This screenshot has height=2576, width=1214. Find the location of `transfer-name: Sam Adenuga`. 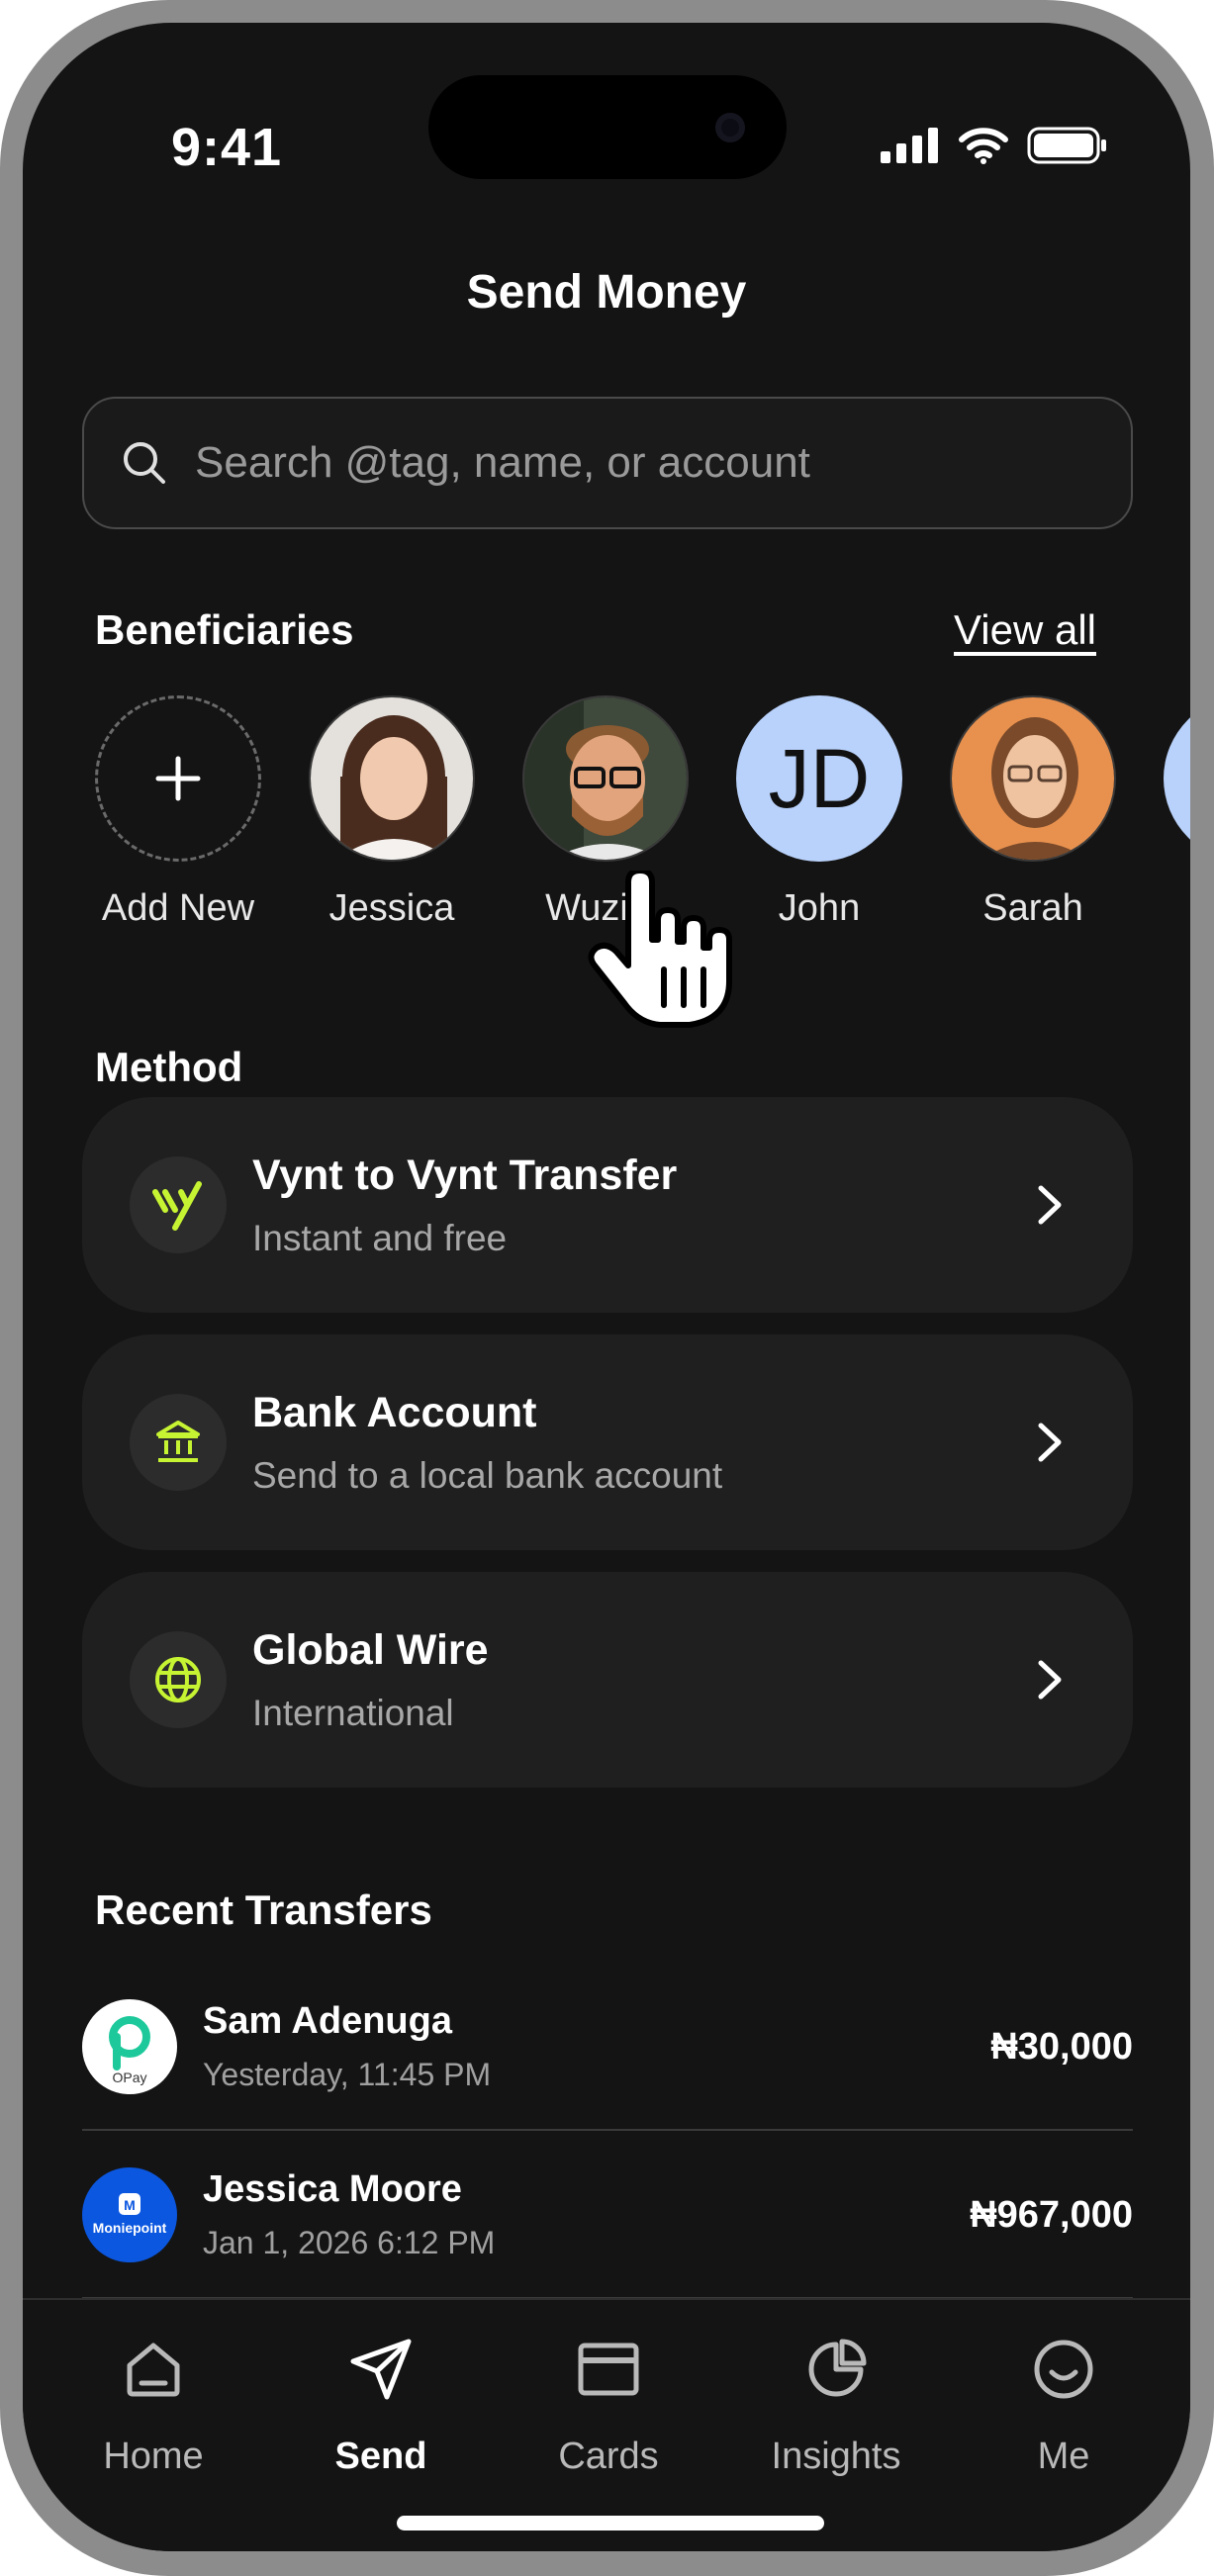

transfer-name: Sam Adenuga is located at coordinates (327, 2021).